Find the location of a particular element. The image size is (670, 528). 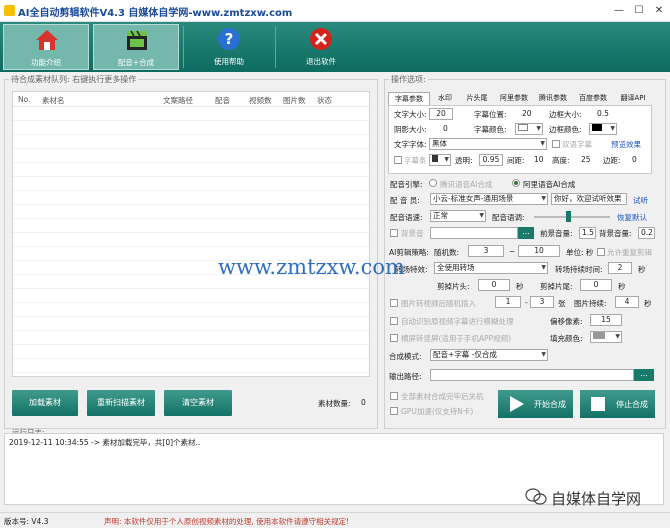

shutdown-checkbox is located at coordinates (394, 396).